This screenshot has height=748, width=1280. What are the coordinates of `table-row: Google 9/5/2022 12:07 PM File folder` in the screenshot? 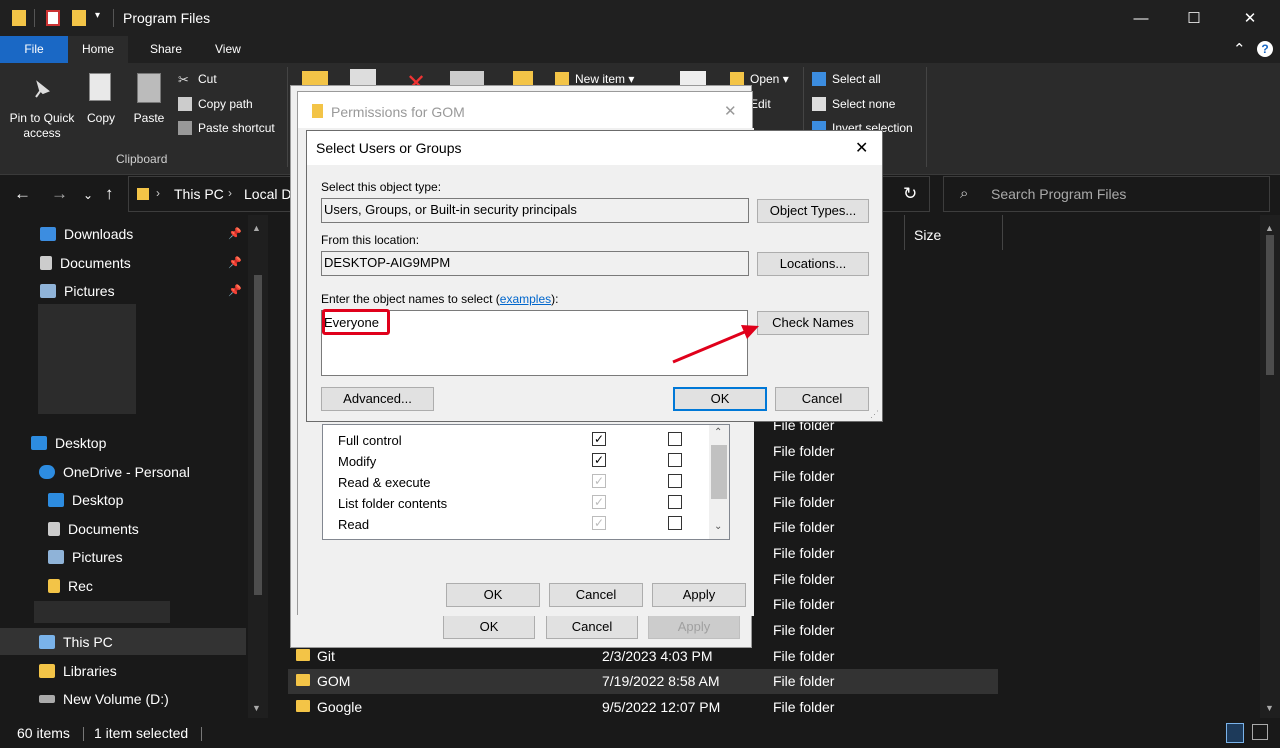 It's located at (643, 707).